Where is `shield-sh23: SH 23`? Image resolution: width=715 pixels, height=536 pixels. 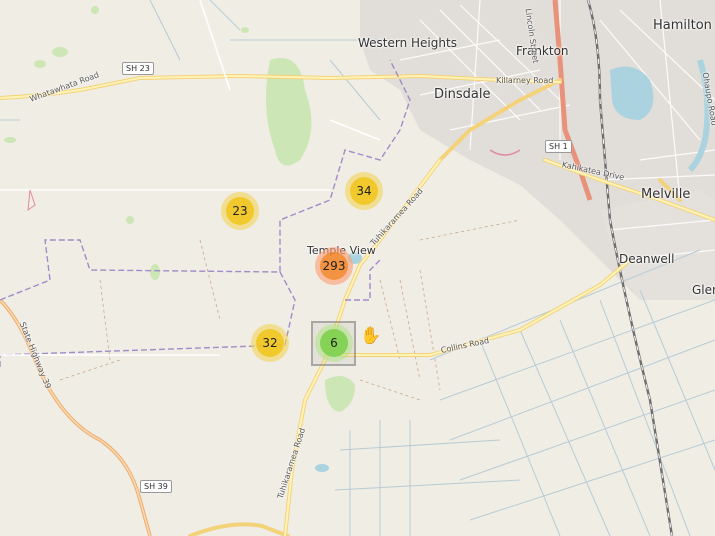
shield-sh23: SH 23 is located at coordinates (138, 68).